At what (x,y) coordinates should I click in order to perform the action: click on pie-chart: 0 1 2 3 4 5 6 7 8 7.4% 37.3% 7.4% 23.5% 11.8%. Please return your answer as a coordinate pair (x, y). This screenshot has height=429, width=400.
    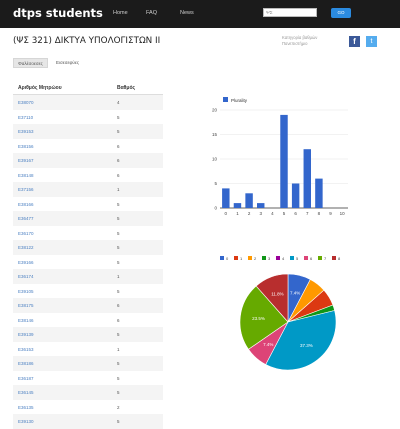
    Looking at the image, I should click on (280, 313).